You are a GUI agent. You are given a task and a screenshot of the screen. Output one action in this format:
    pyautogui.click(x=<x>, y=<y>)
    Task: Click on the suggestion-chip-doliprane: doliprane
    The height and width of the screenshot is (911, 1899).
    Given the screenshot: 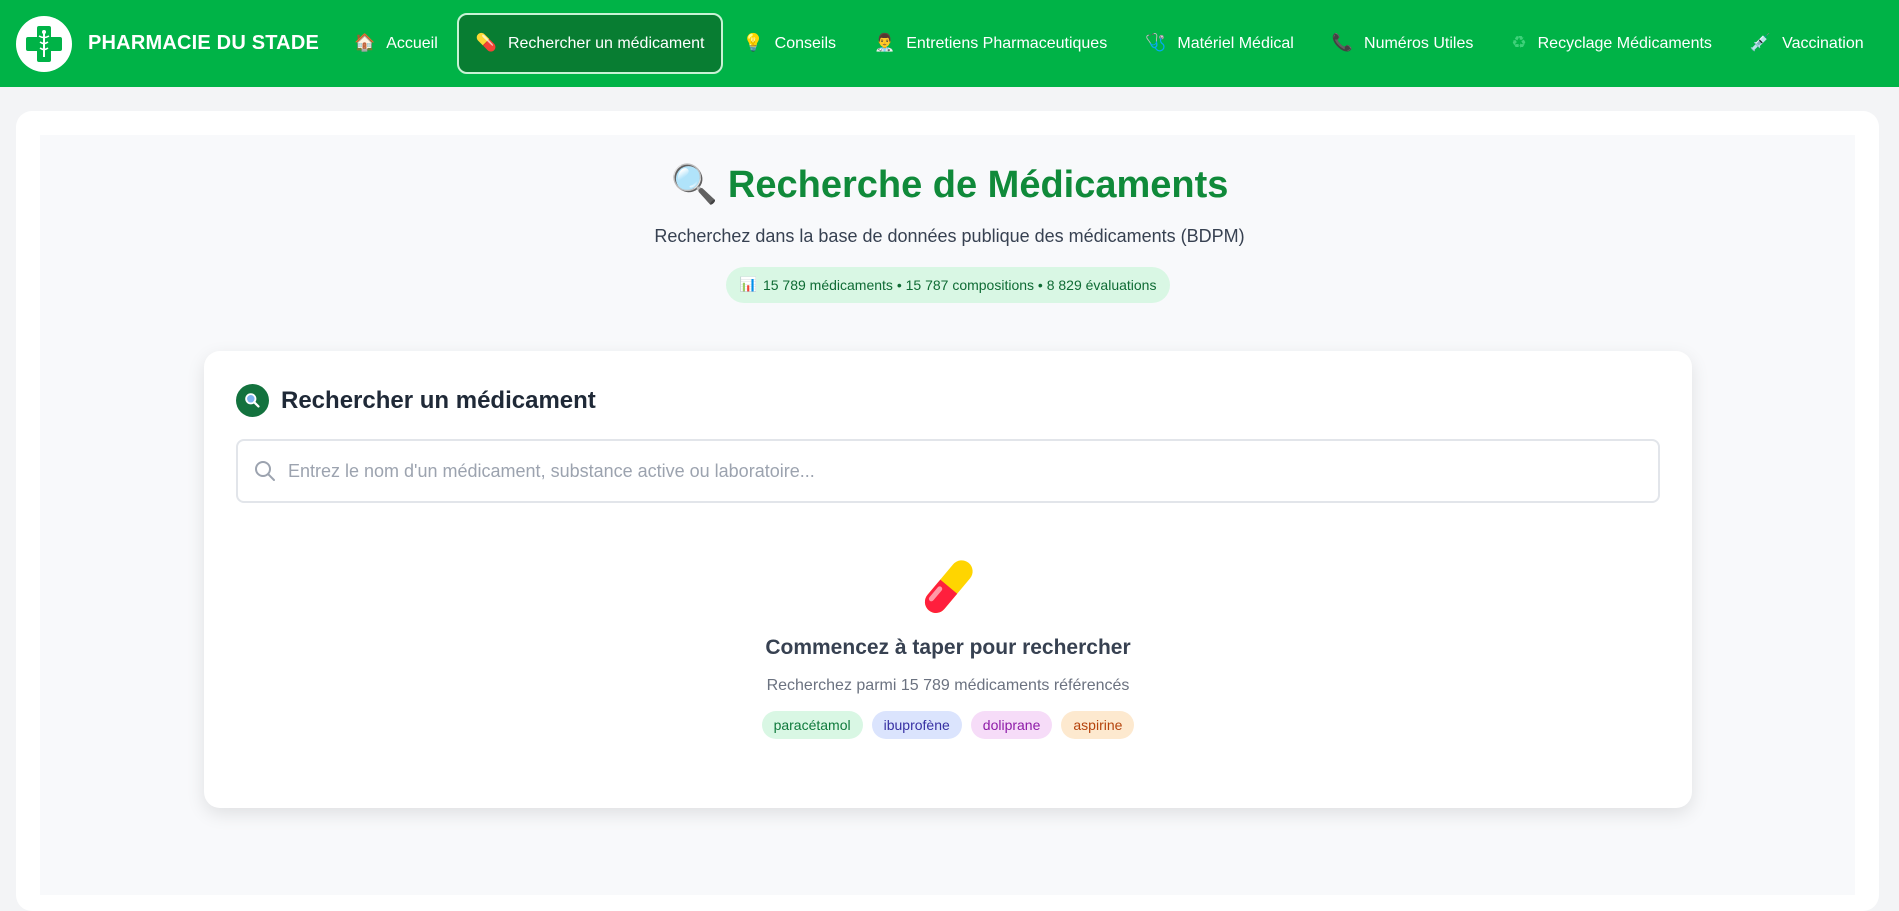 What is the action you would take?
    pyautogui.click(x=1011, y=725)
    